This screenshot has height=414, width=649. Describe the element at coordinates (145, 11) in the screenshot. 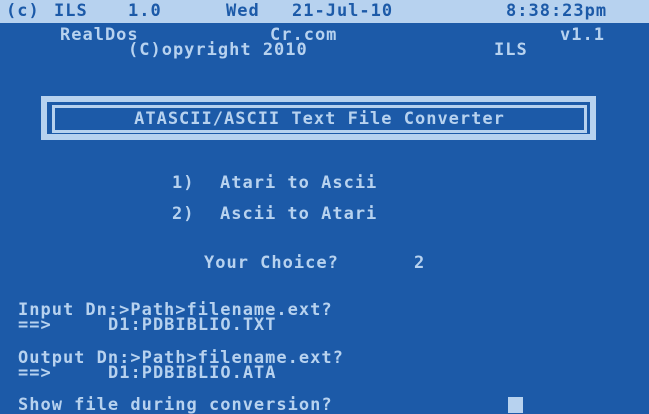

I see `status-version: 1.0` at that location.